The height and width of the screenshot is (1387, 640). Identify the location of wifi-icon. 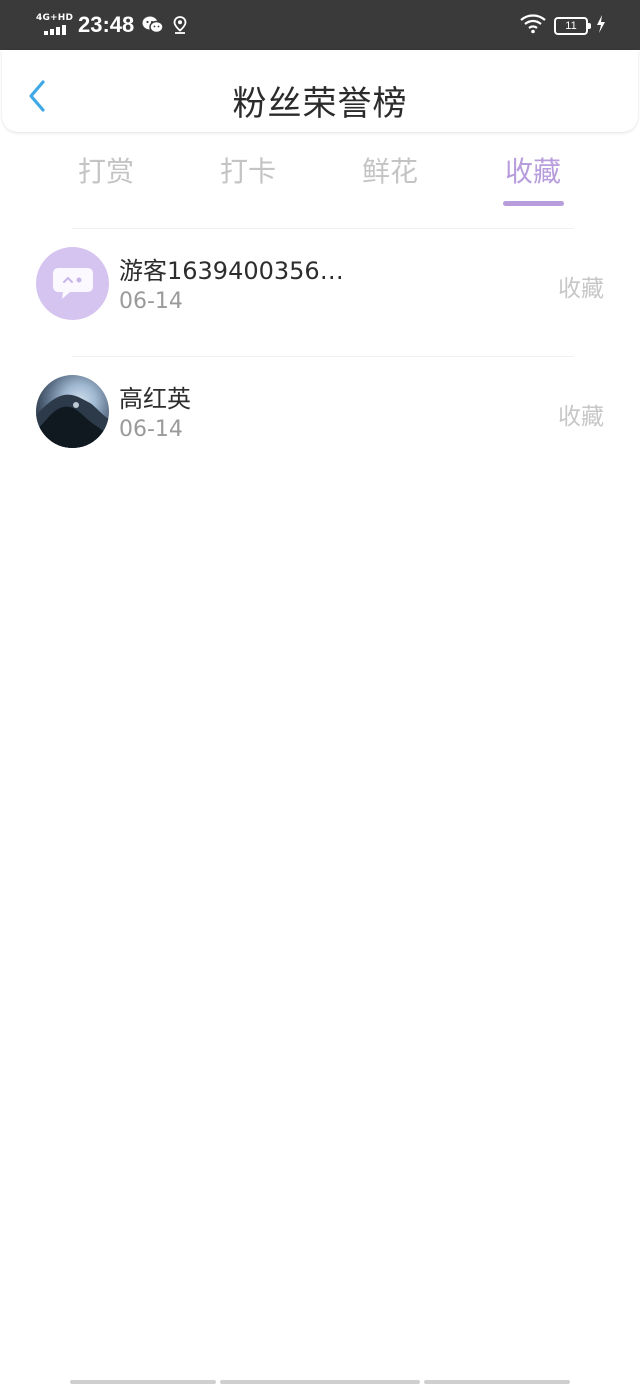
(533, 26).